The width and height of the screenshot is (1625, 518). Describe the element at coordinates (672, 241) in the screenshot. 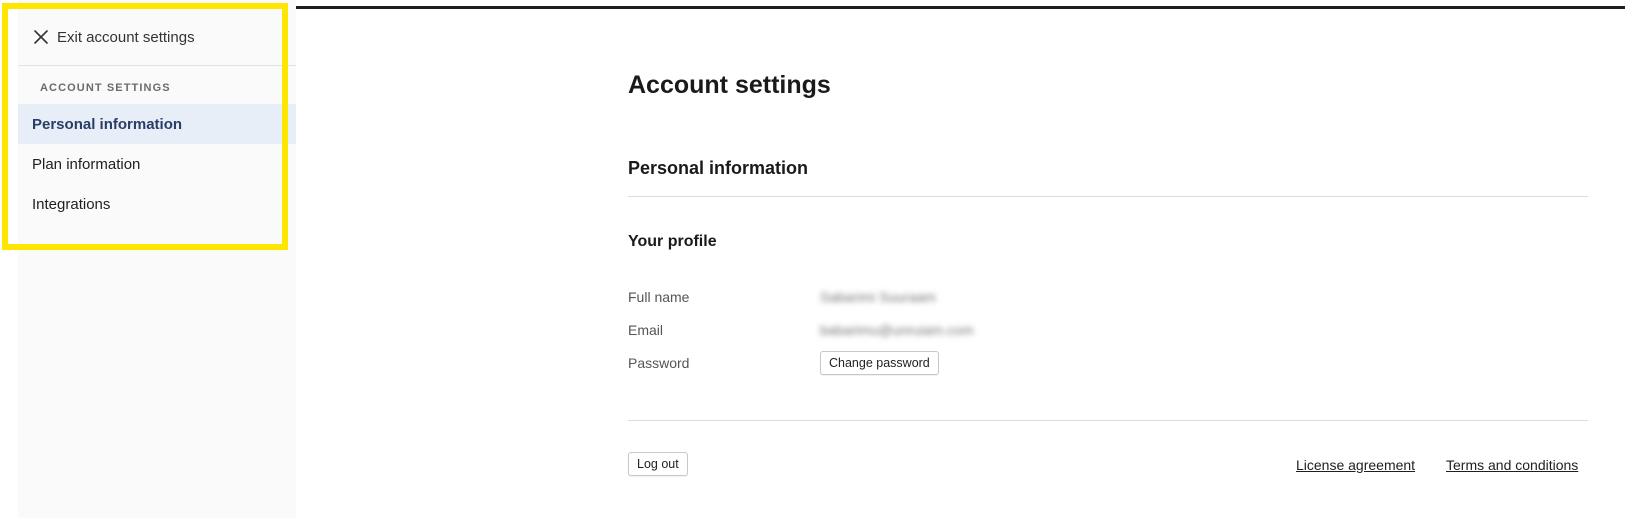

I see `profile-title: Your profile` at that location.